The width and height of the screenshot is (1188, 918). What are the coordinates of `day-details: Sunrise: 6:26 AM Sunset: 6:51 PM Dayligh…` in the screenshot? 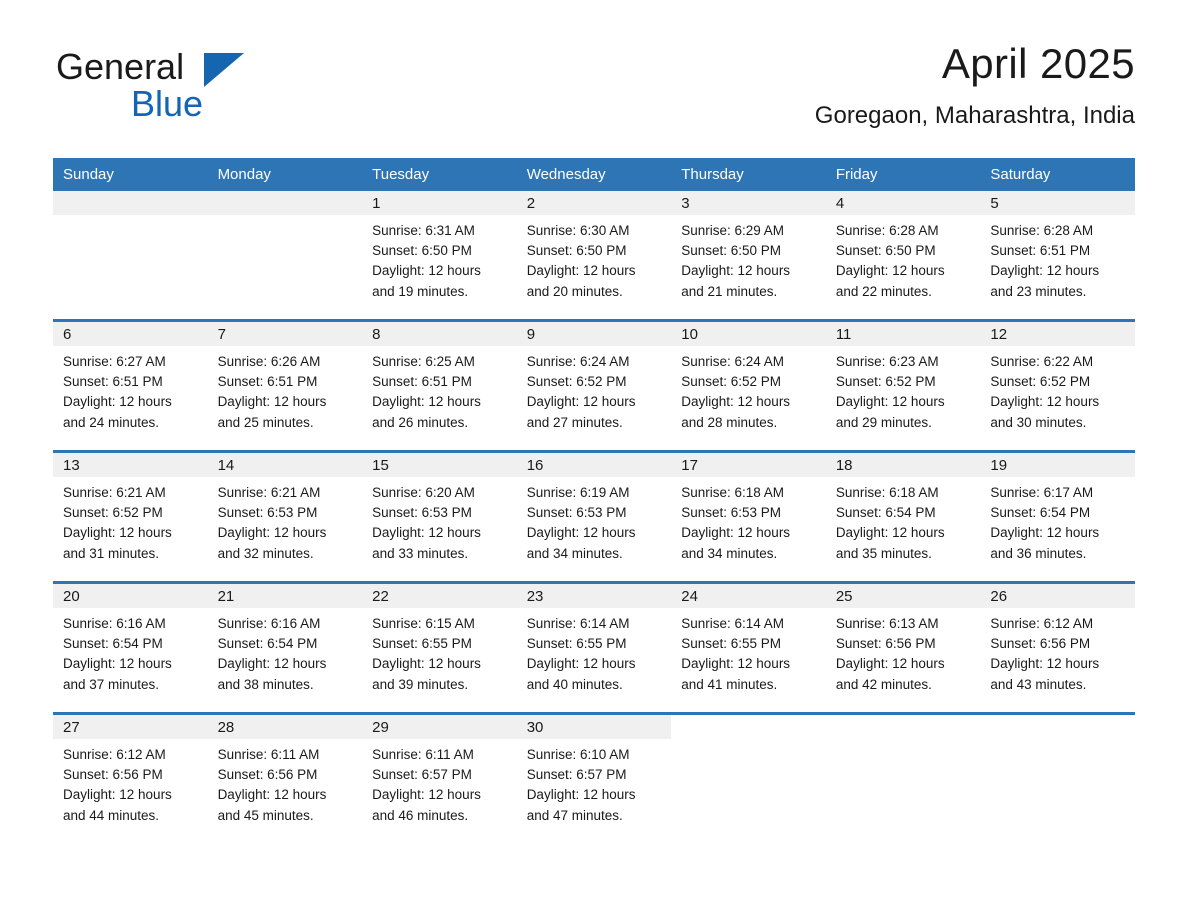 It's located at (285, 389).